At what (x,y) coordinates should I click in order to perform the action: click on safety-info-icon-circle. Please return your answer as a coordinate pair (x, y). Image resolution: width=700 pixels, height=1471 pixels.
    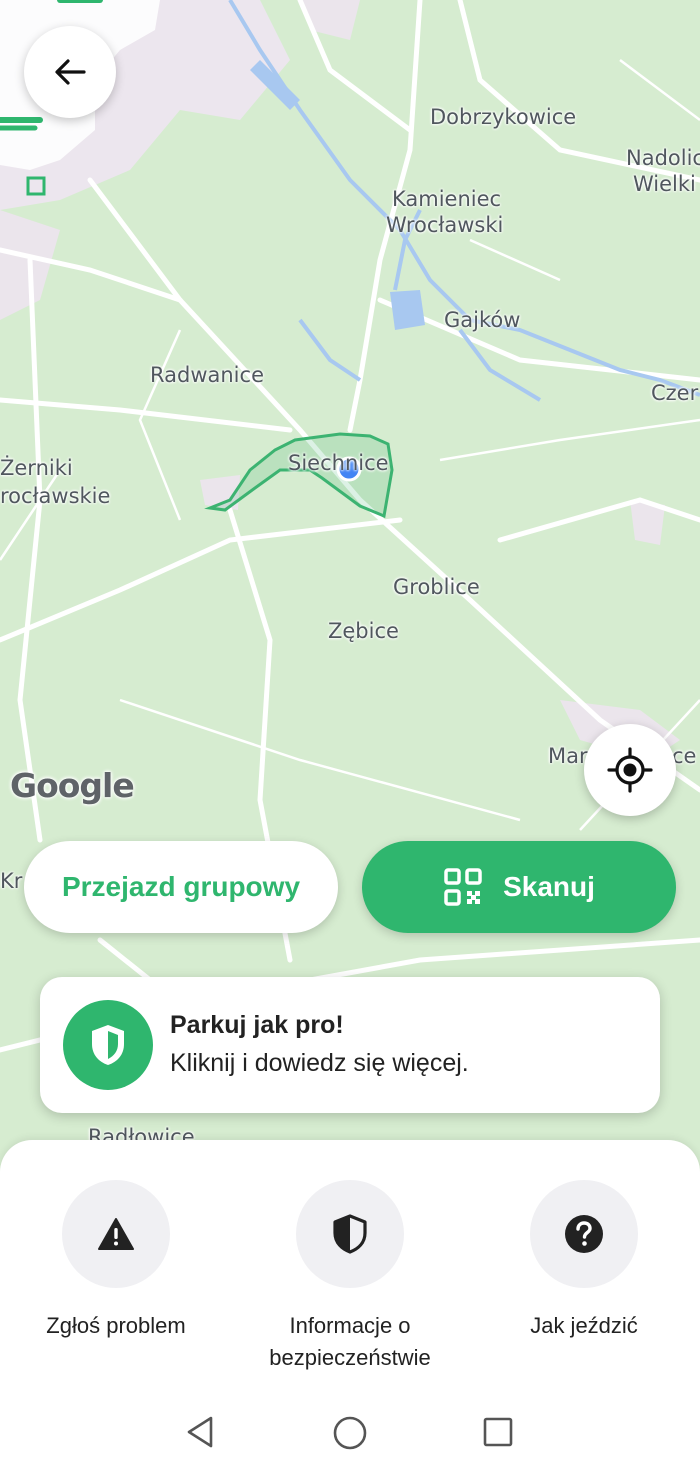
    Looking at the image, I should click on (350, 1234).